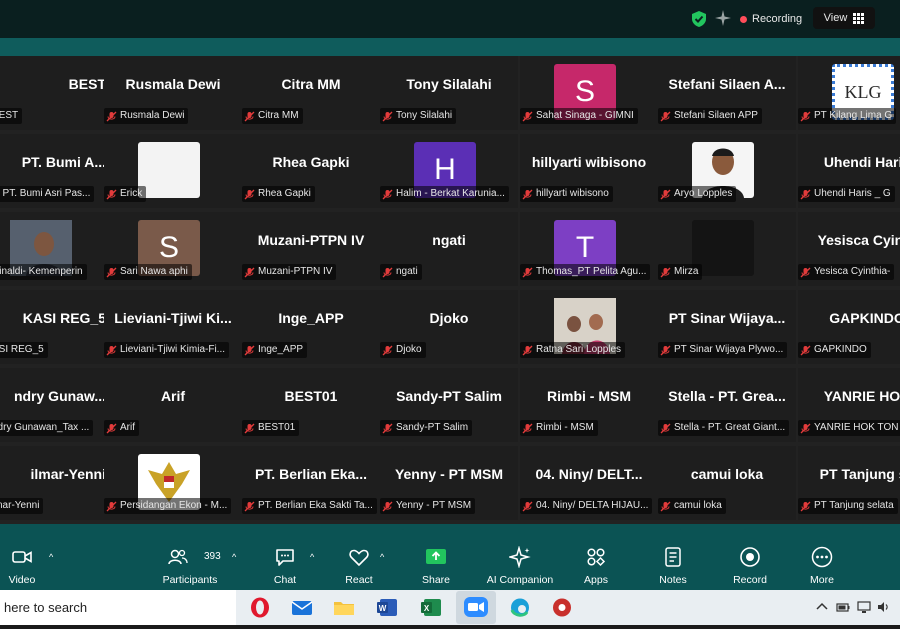 The width and height of the screenshot is (900, 629). I want to click on edge-app-icon, so click(520, 607).